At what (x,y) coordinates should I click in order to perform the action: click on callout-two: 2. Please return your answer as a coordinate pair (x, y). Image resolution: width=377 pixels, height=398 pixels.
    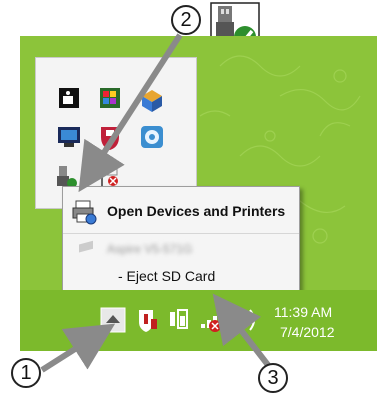
    Looking at the image, I should click on (186, 20).